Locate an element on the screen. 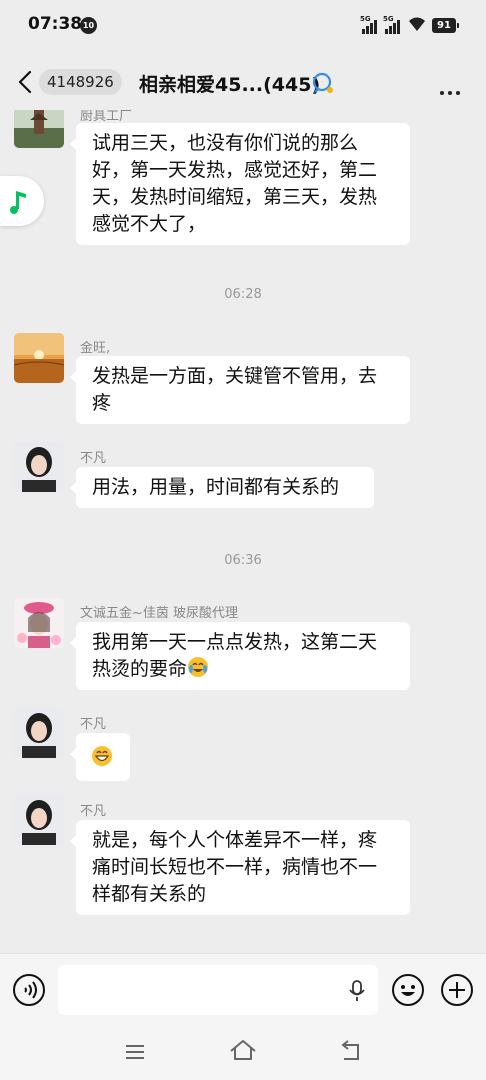 This screenshot has height=1080, width=486. grinning-emoji-icon is located at coordinates (102, 756).